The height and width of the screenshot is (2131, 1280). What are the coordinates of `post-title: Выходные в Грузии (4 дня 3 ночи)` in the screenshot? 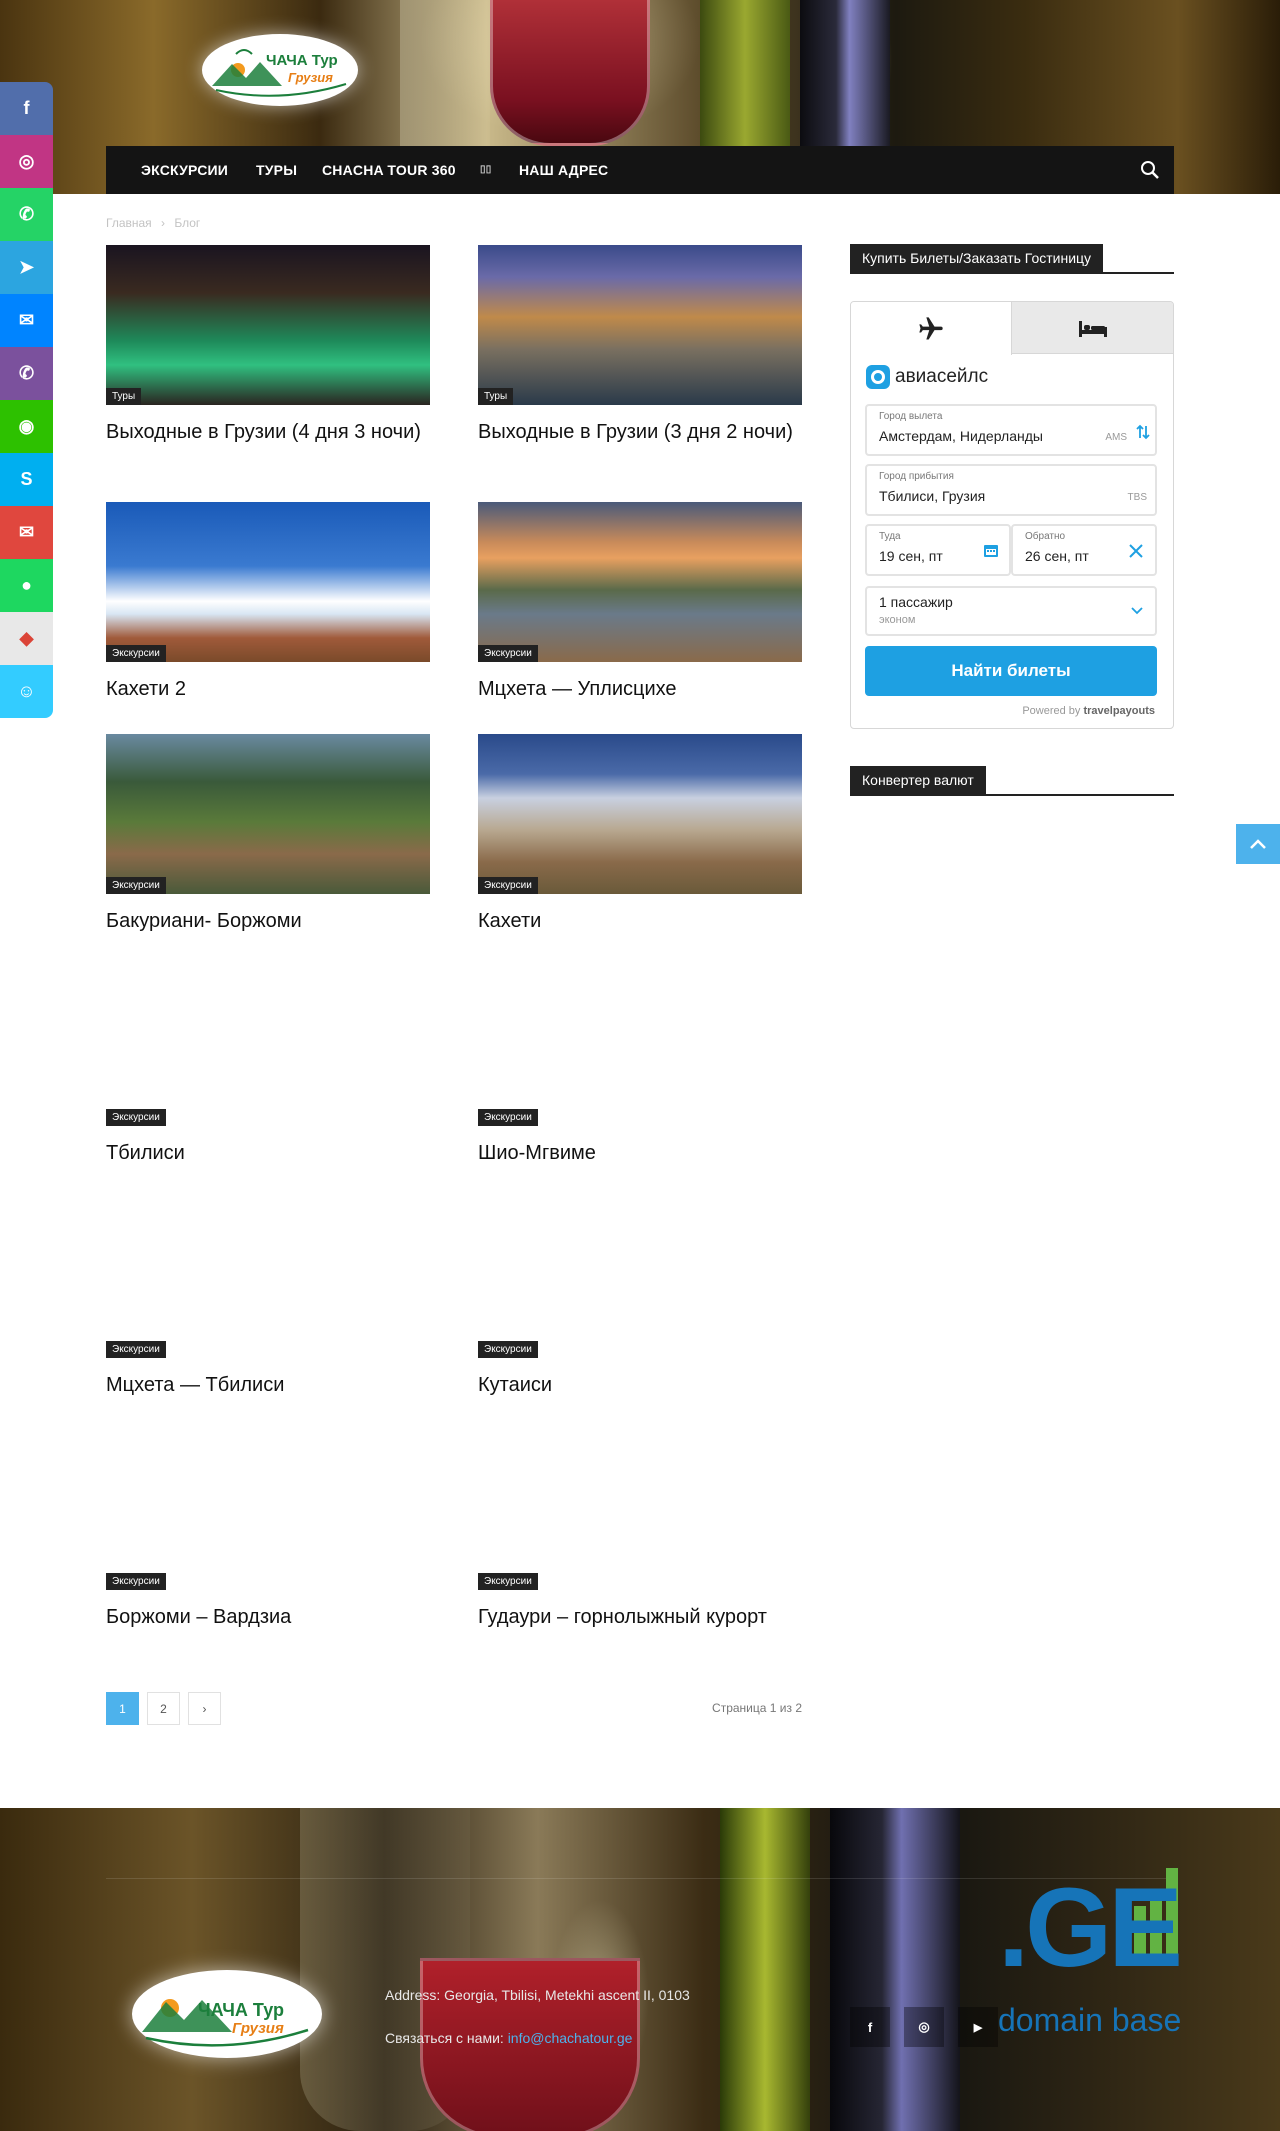 It's located at (268, 432).